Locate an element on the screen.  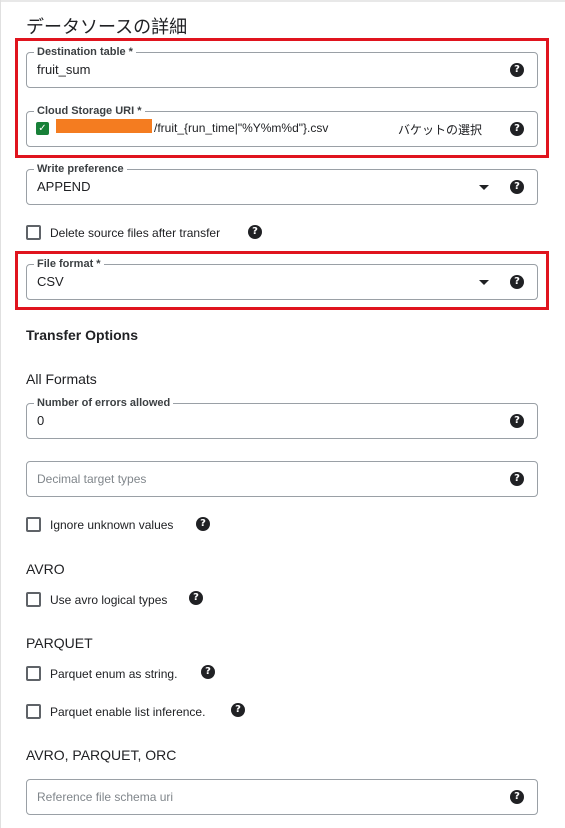
write-preference-select: Write preference APPEND ? is located at coordinates (282, 183).